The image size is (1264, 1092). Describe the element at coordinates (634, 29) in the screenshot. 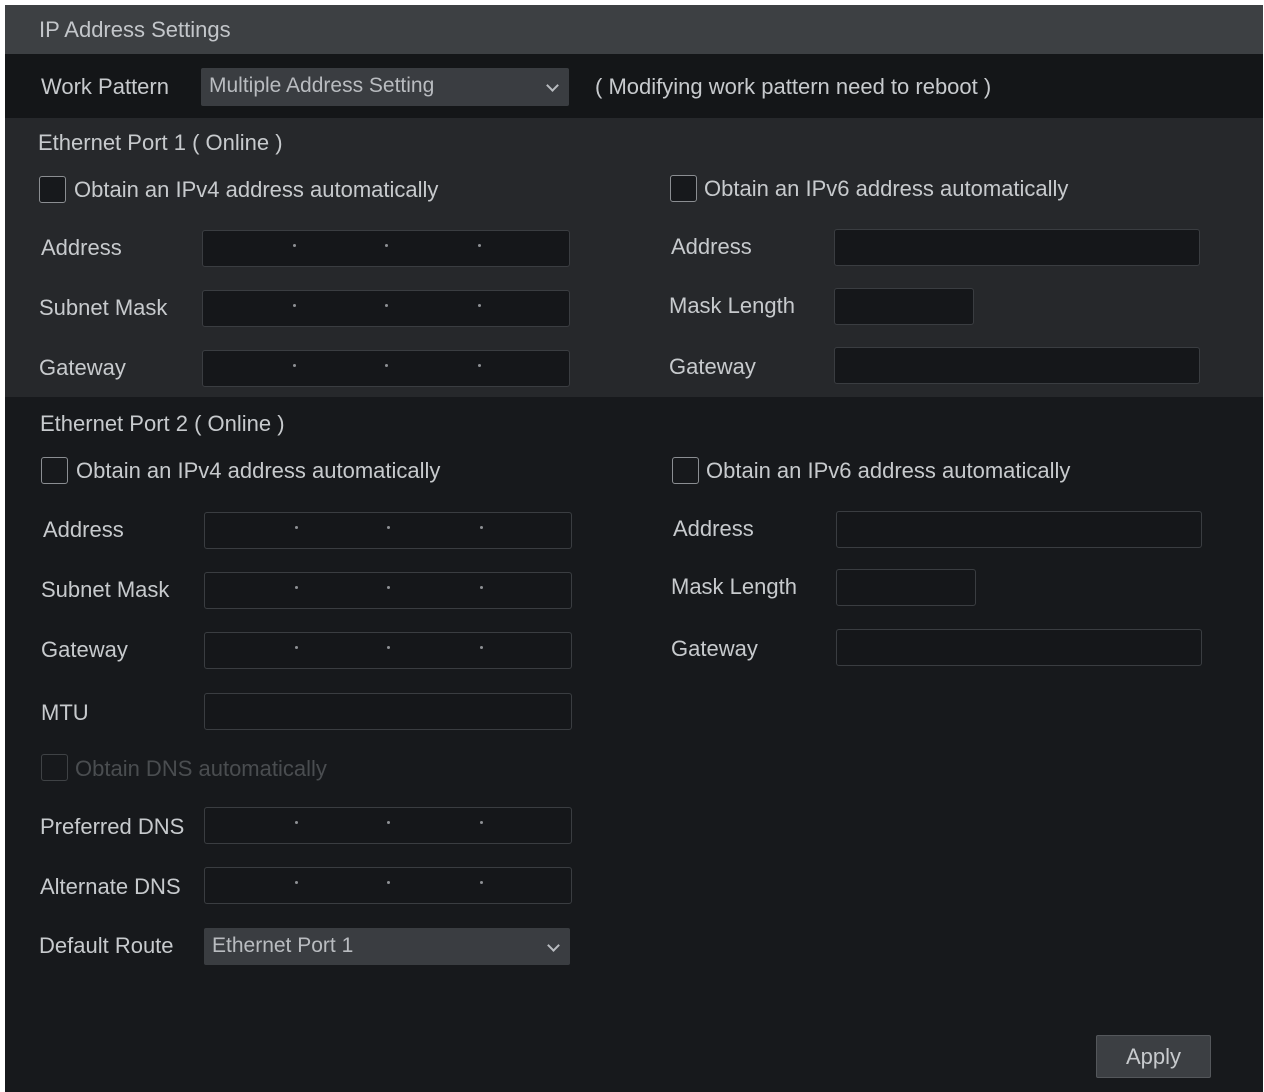

I see `title-bar: IP Address Settings` at that location.